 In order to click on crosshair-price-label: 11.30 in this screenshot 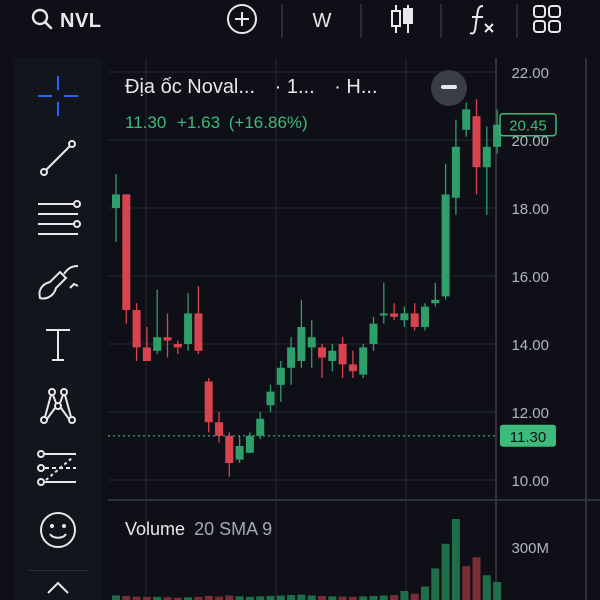, I will do `click(528, 437)`.